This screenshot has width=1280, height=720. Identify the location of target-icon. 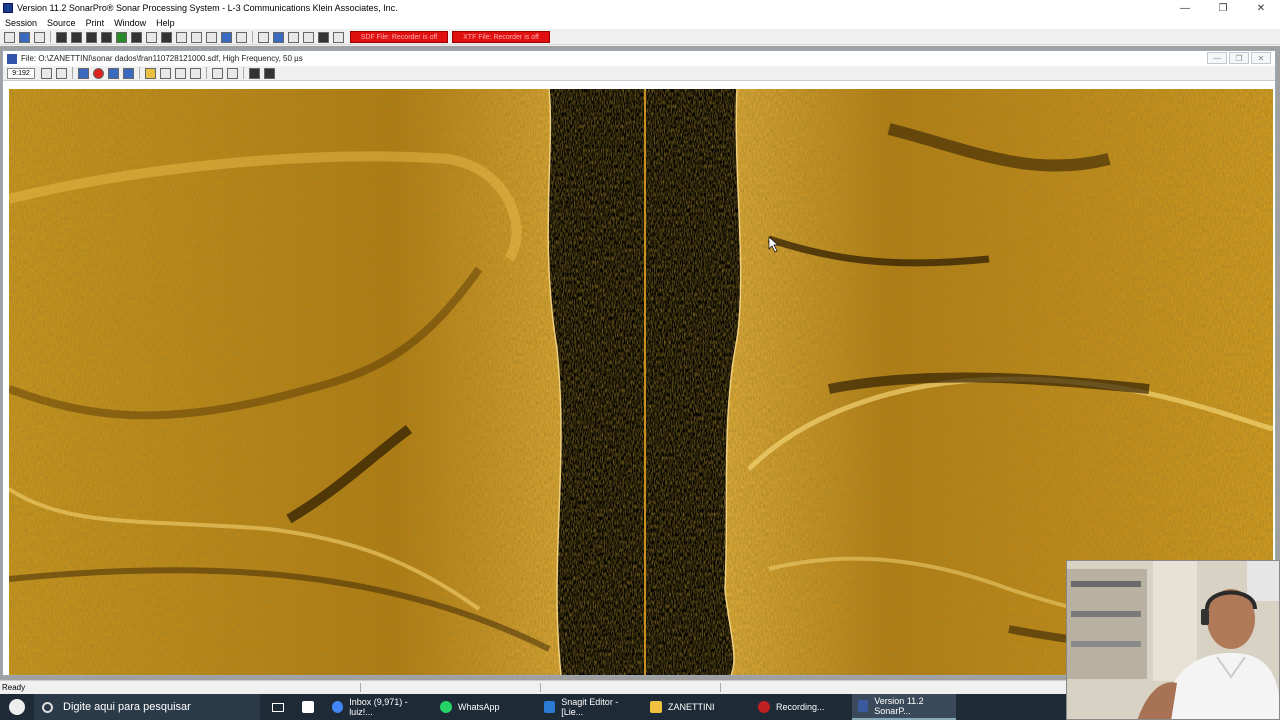
(151, 37).